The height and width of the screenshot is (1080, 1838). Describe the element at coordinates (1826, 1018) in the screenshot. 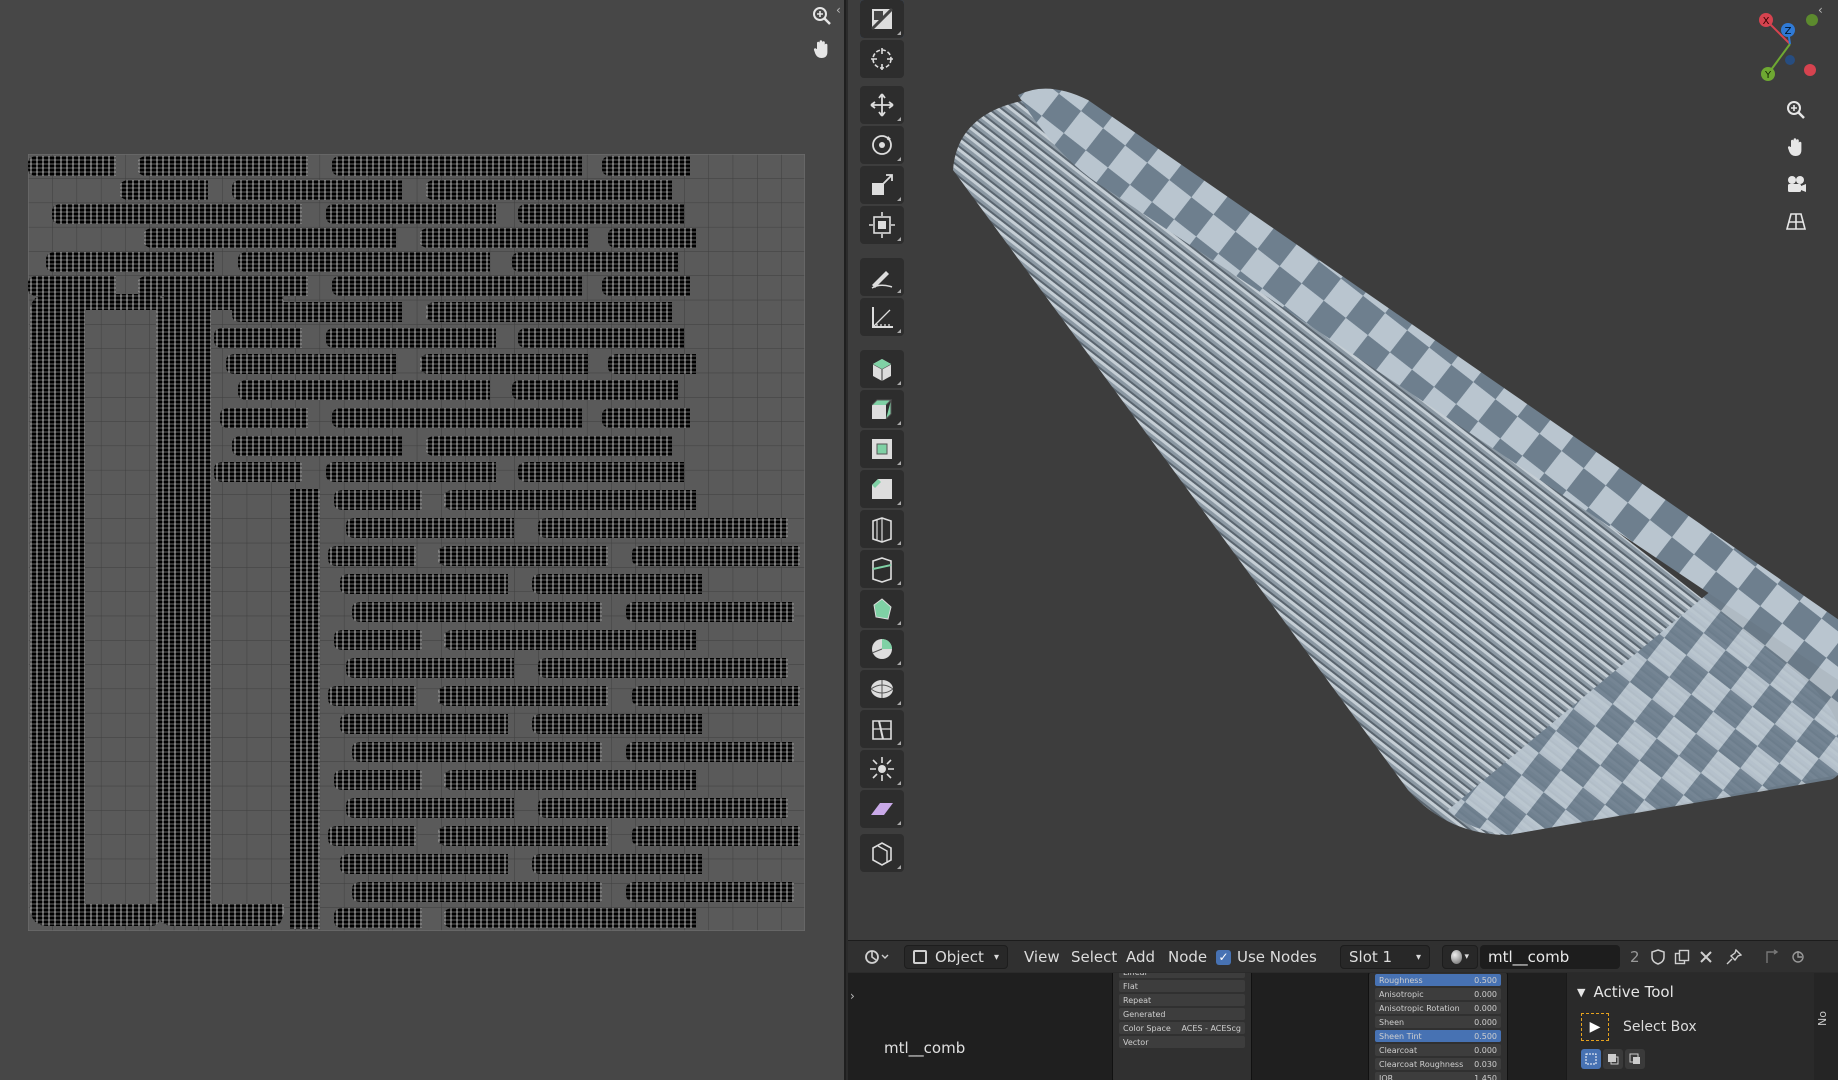

I see `tab-node: No` at that location.